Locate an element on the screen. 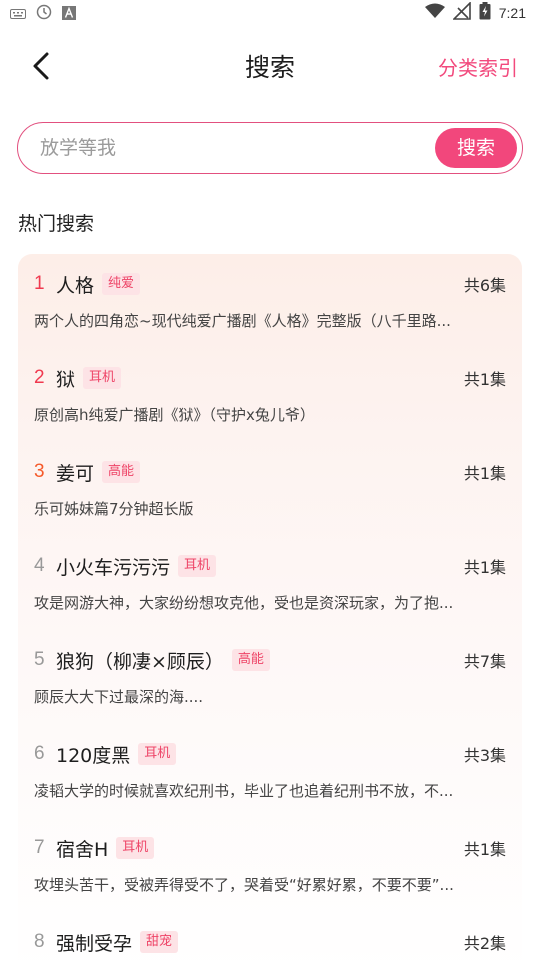  search-bar: 搜索 is located at coordinates (270, 148).